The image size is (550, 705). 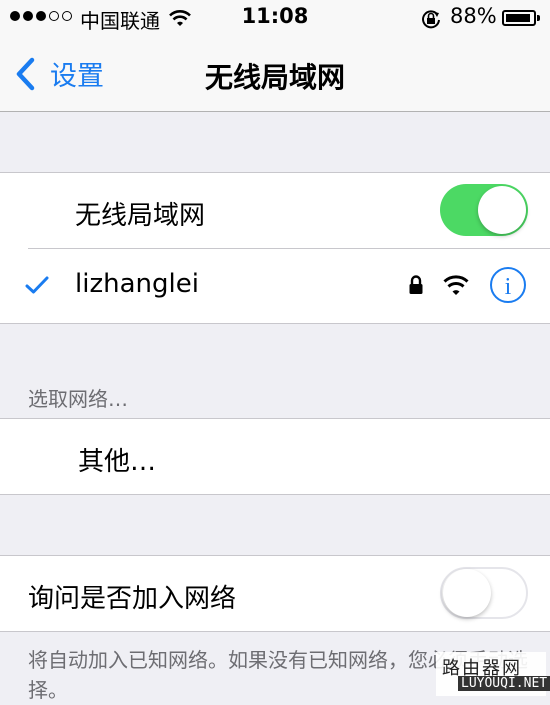 What do you see at coordinates (431, 21) in the screenshot?
I see `rotation-lock-icon` at bounding box center [431, 21].